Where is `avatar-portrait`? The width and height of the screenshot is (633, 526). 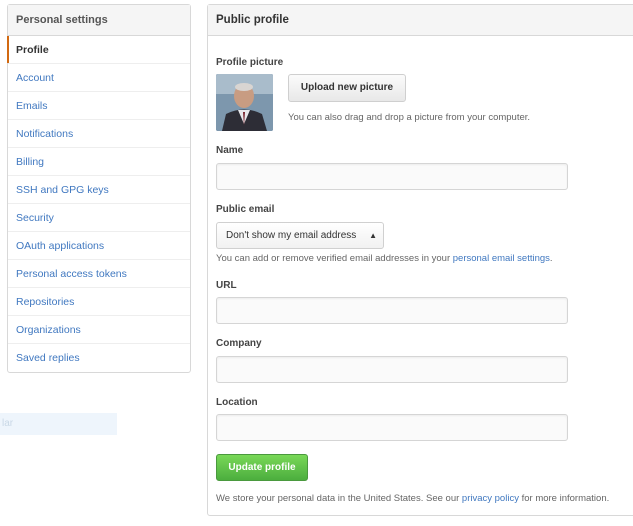
avatar-portrait is located at coordinates (244, 102).